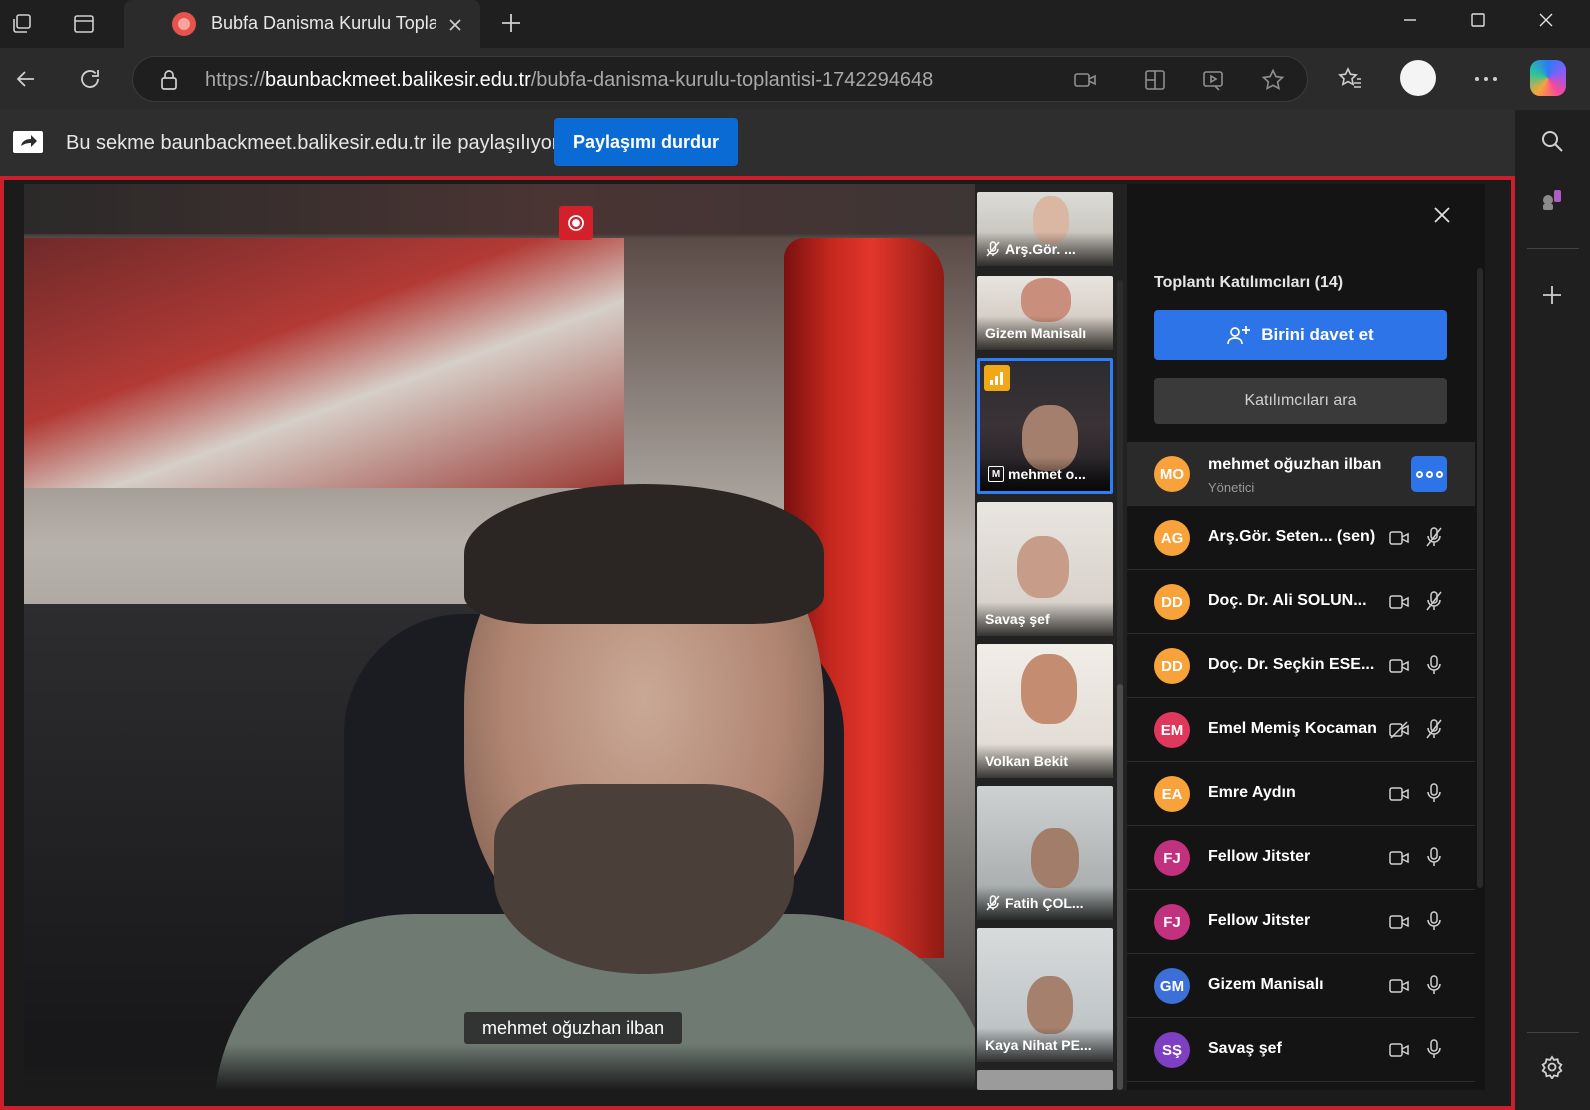 The image size is (1590, 1110). Describe the element at coordinates (1155, 80) in the screenshot. I see `split-screen-icon` at that location.